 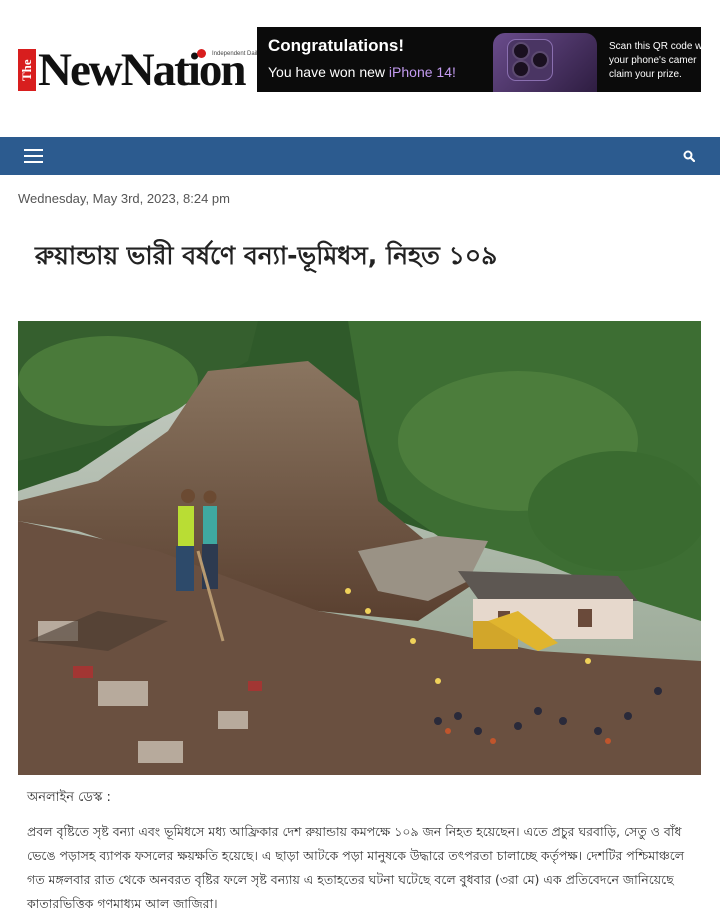 I want to click on article-desk-credit: অনলাইন ডেস্ক :, so click(x=69, y=797).